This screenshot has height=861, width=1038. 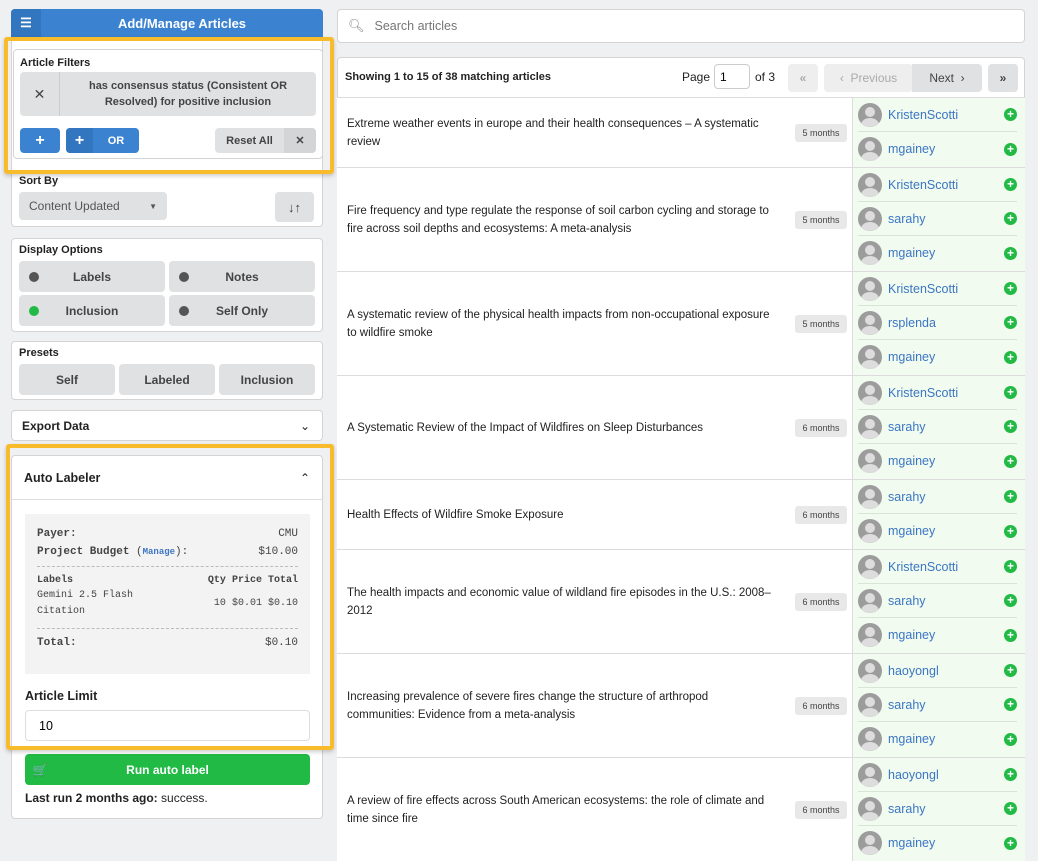 What do you see at coordinates (732, 76) in the screenshot?
I see `page-input` at bounding box center [732, 76].